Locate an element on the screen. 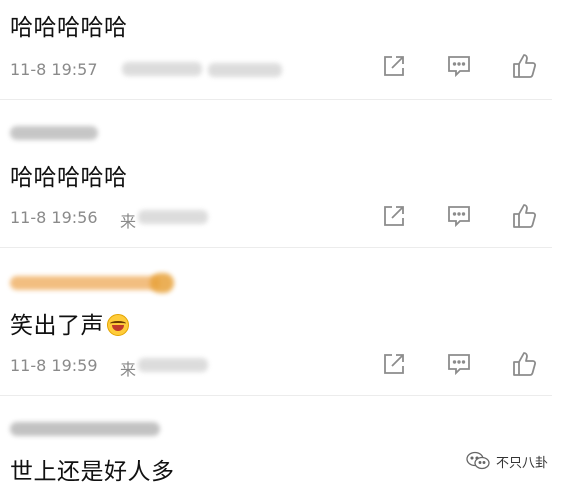  username-badge-blurred is located at coordinates (162, 283).